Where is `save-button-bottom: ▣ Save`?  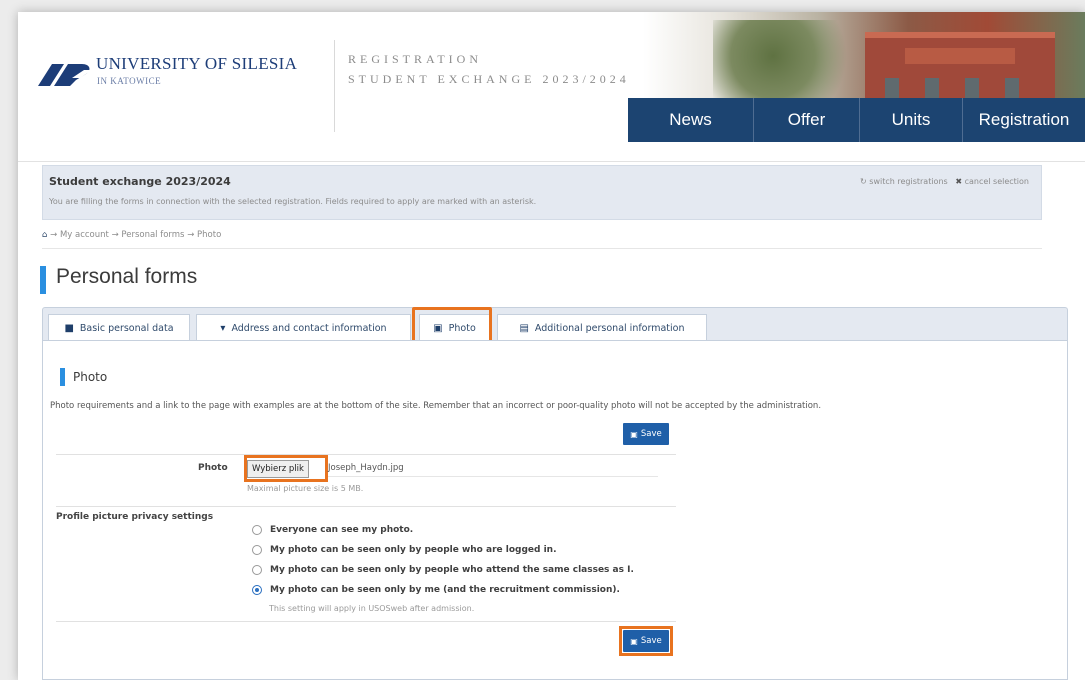 save-button-bottom: ▣ Save is located at coordinates (646, 641).